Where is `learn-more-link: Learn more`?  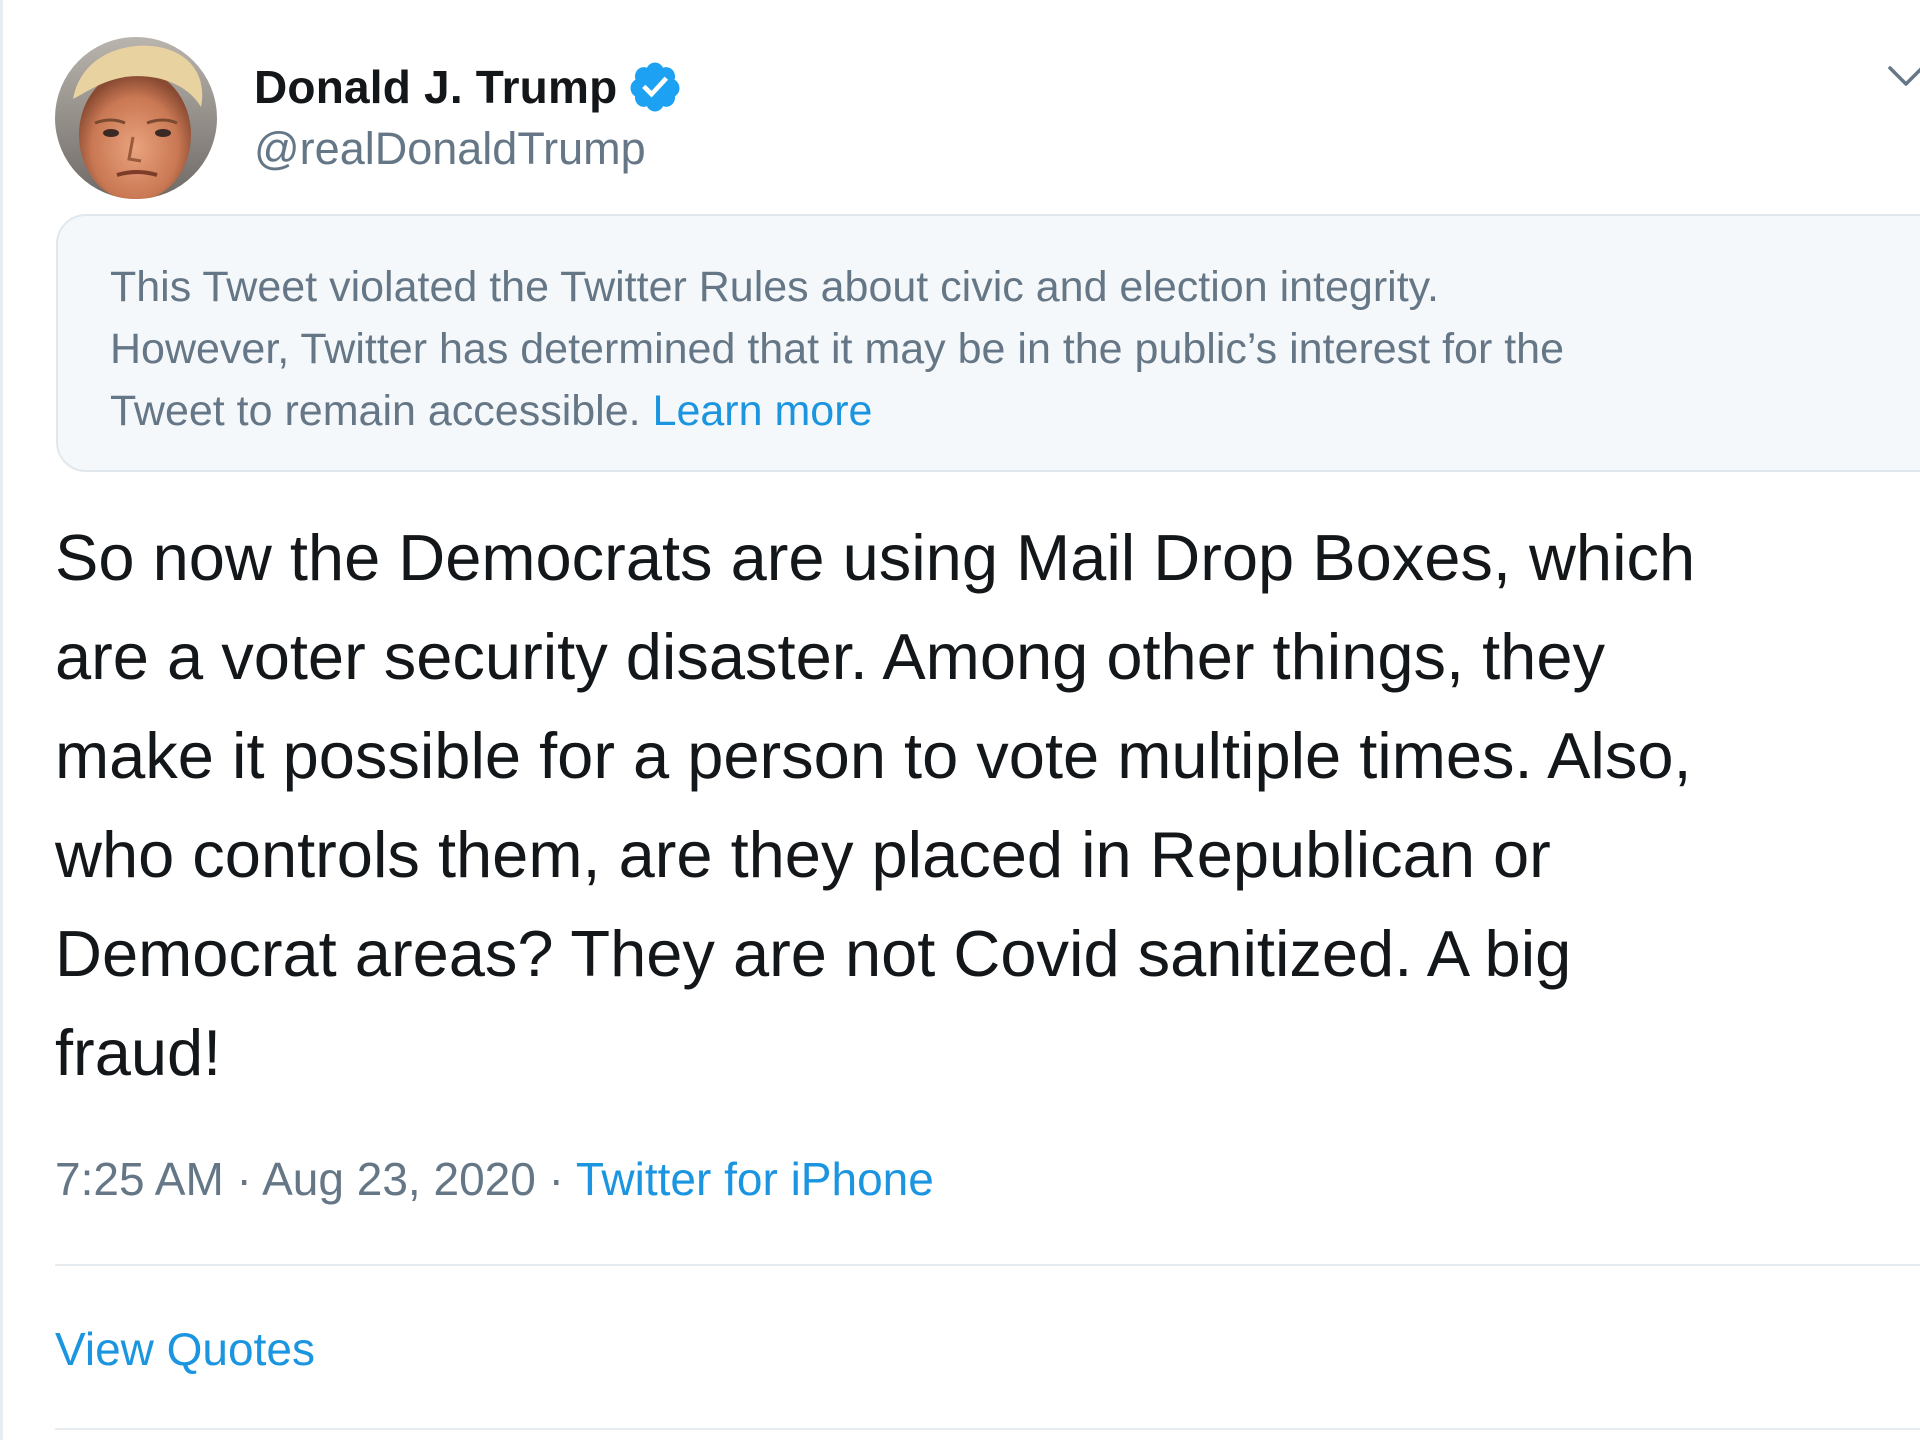 learn-more-link: Learn more is located at coordinates (763, 411).